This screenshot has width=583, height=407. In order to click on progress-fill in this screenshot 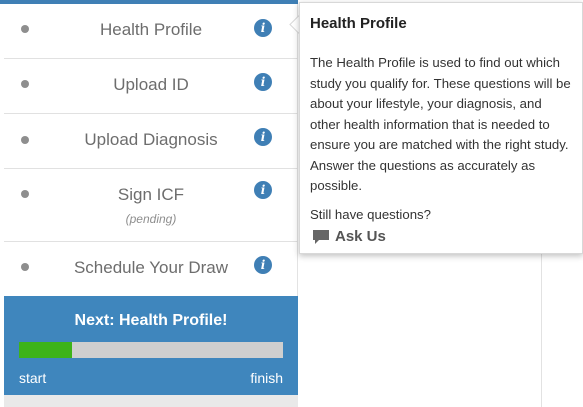, I will do `click(45, 350)`.